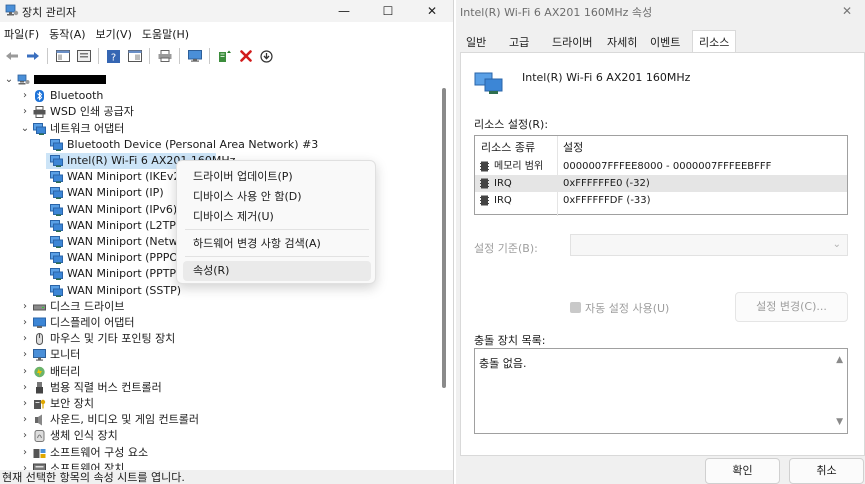  Describe the element at coordinates (826, 471) in the screenshot. I see `cancel-button: 취소` at that location.